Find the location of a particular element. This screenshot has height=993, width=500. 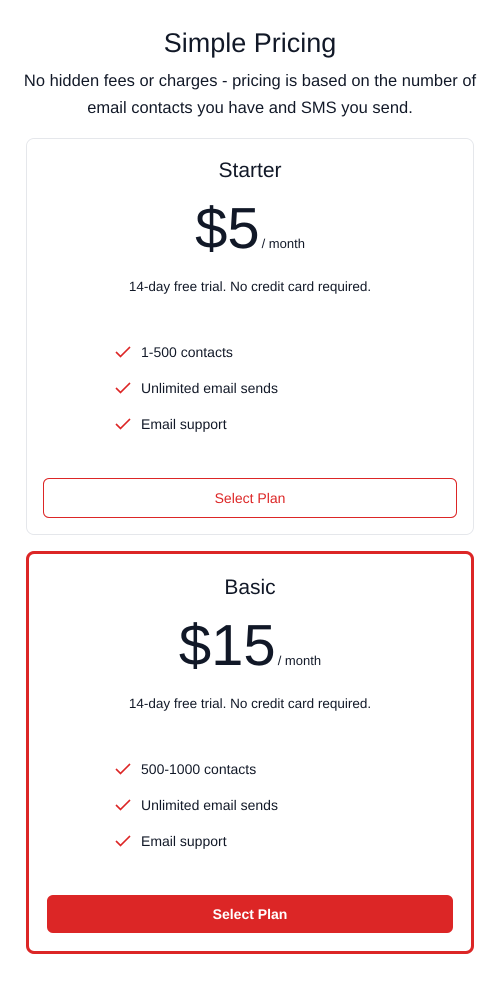

feature-text: 500-1000 contacts is located at coordinates (198, 769).